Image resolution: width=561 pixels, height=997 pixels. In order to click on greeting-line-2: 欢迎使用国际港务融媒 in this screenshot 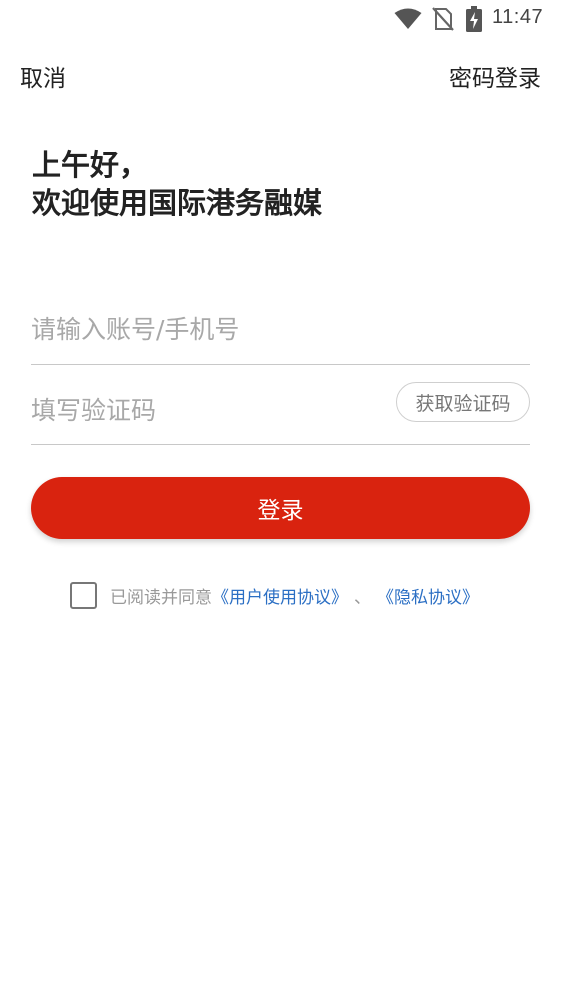, I will do `click(177, 203)`.